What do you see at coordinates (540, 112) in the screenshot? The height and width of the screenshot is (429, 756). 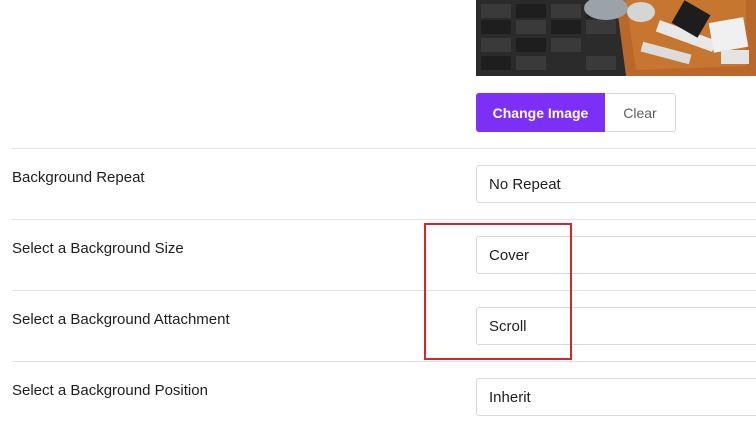 I see `change-image-button: Change Image` at bounding box center [540, 112].